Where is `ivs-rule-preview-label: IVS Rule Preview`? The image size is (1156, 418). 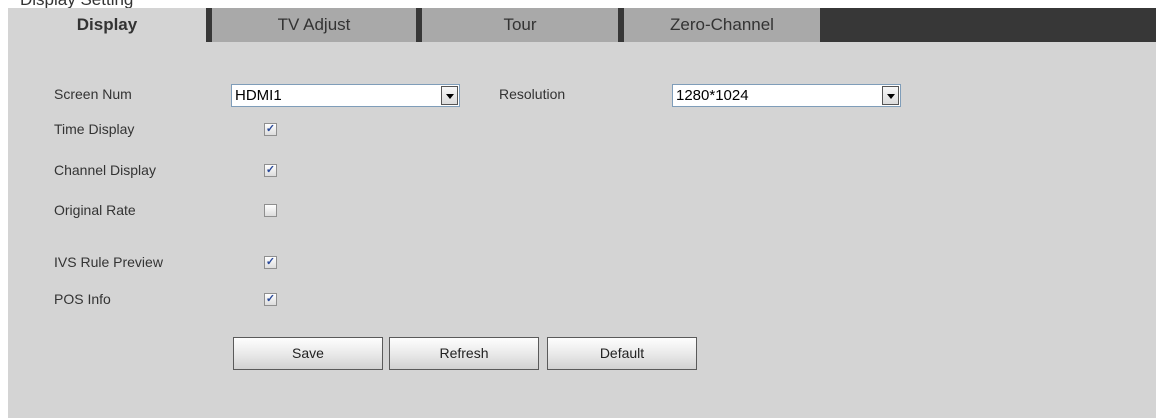 ivs-rule-preview-label: IVS Rule Preview is located at coordinates (108, 262).